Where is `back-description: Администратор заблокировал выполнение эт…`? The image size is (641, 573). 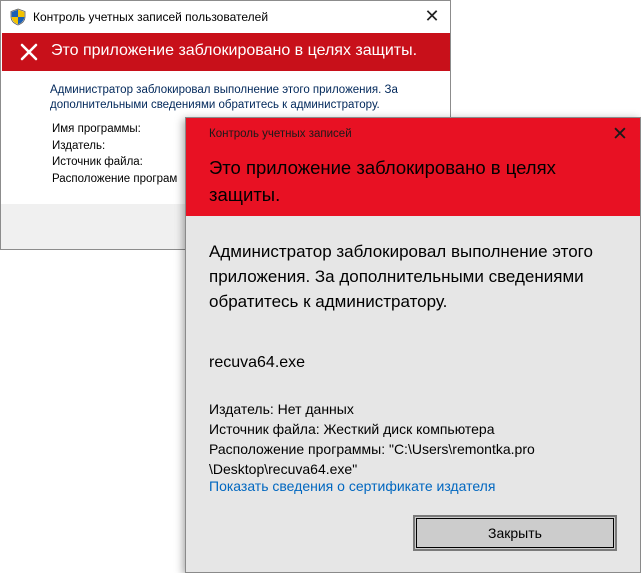 back-description: Администратор заблокировал выполнение эт… is located at coordinates (224, 97).